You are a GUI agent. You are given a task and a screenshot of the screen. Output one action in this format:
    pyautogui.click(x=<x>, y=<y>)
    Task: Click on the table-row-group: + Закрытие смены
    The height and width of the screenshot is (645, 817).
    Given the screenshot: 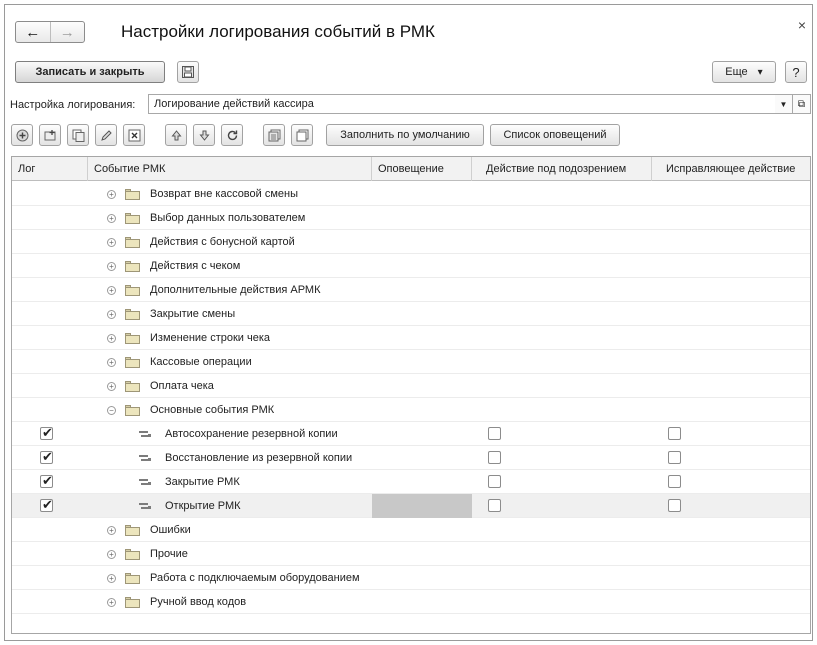 What is the action you would take?
    pyautogui.click(x=411, y=314)
    